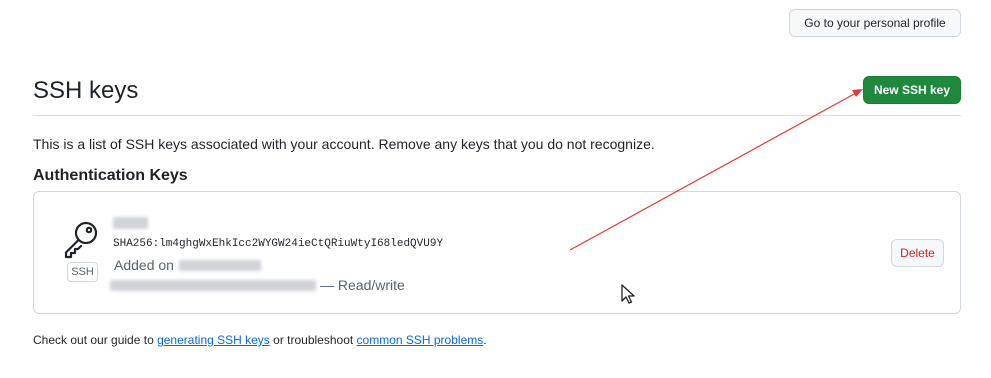  What do you see at coordinates (629, 294) in the screenshot?
I see `mouse-cursor-icon` at bounding box center [629, 294].